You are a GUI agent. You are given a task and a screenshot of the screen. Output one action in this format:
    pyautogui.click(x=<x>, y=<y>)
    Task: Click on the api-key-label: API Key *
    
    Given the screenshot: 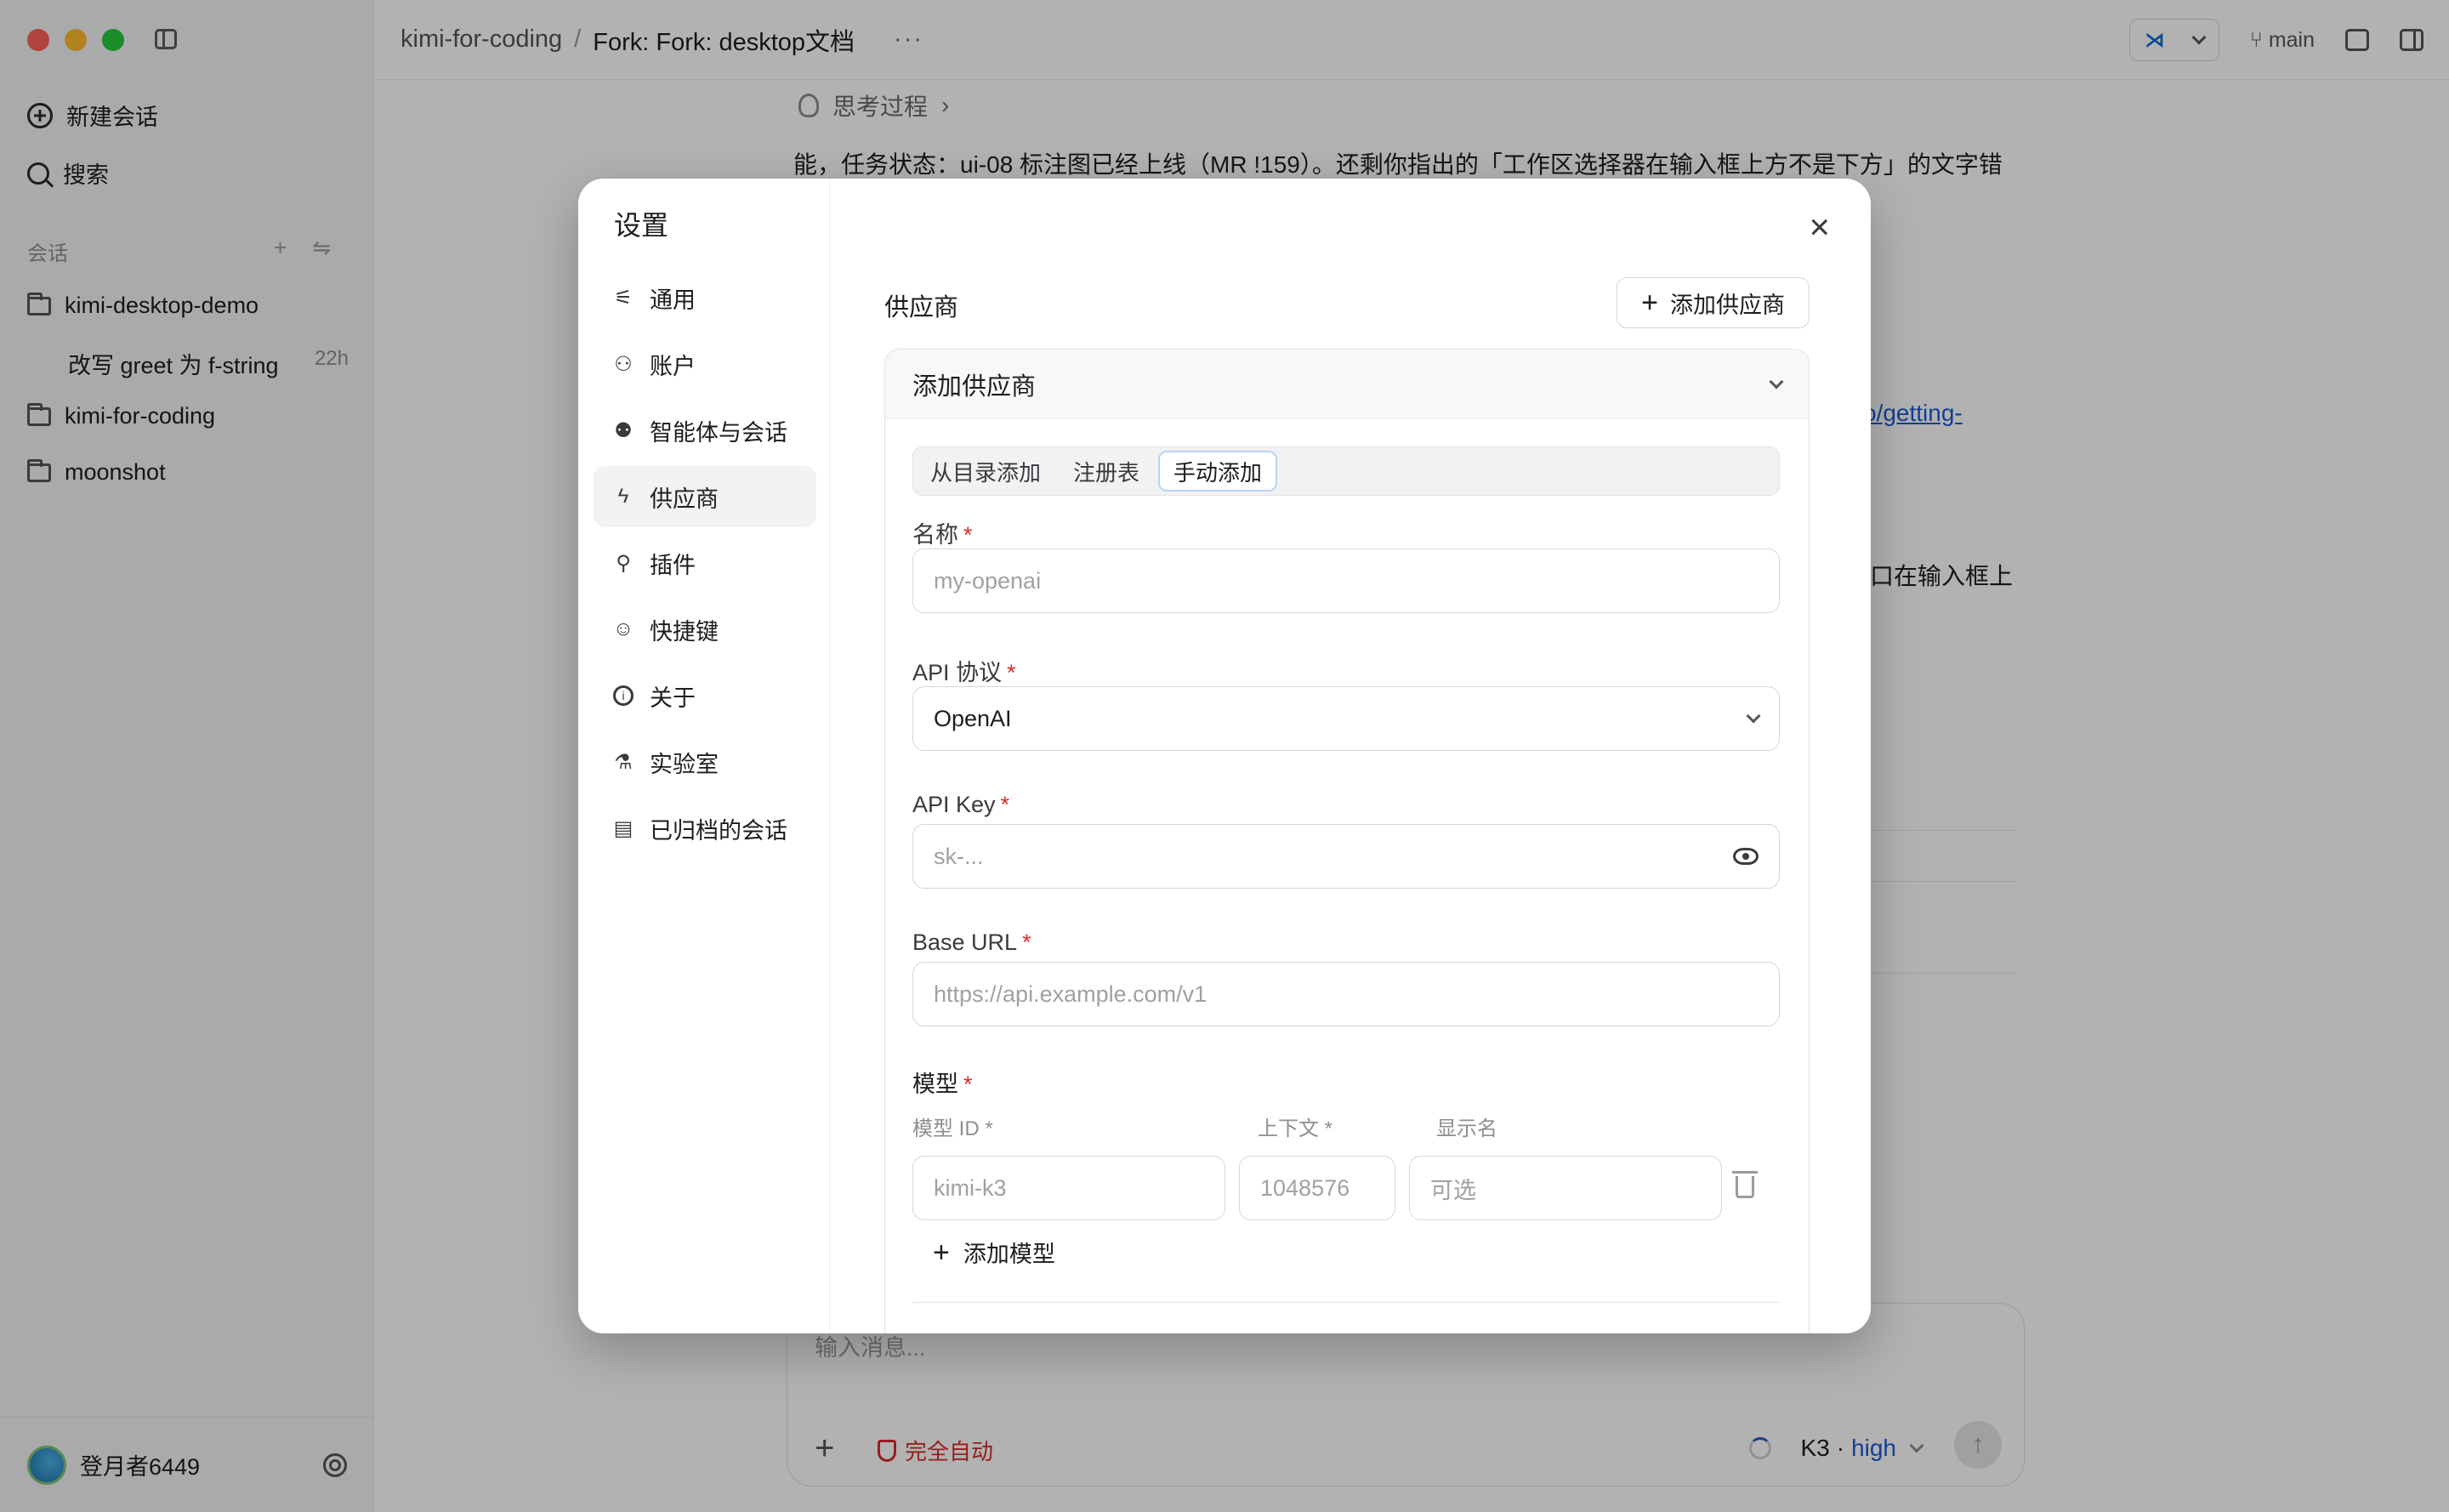 What is the action you would take?
    pyautogui.click(x=960, y=805)
    